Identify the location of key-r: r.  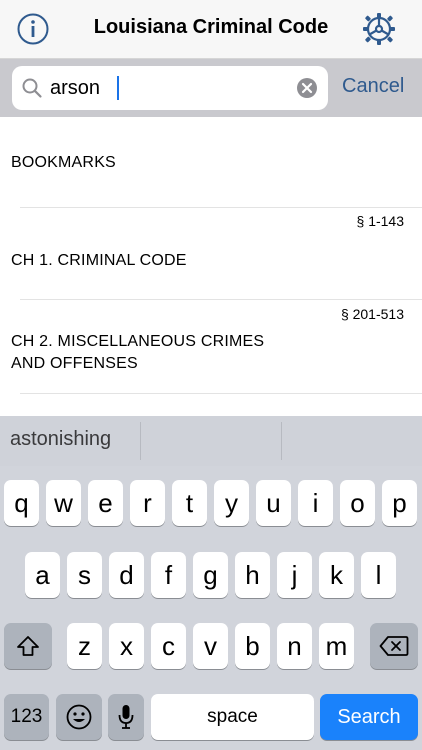
(147, 503).